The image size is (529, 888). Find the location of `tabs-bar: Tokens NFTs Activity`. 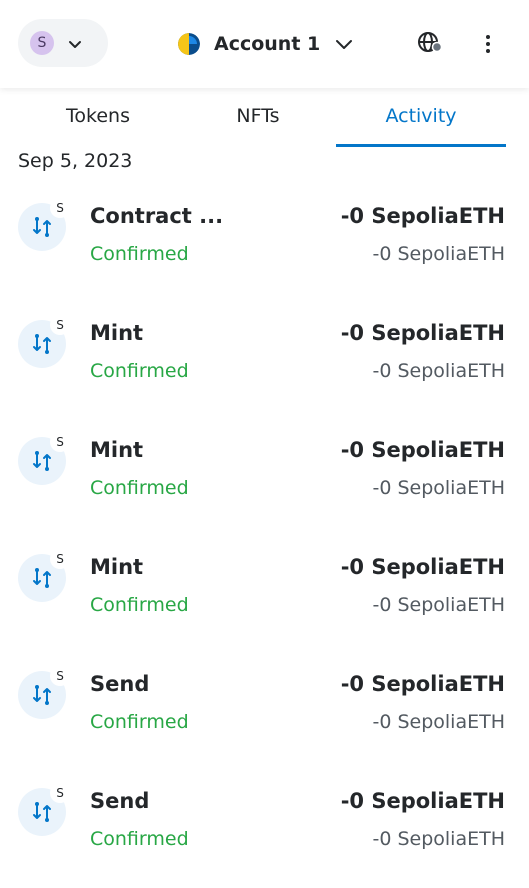

tabs-bar: Tokens NFTs Activity is located at coordinates (263, 119).